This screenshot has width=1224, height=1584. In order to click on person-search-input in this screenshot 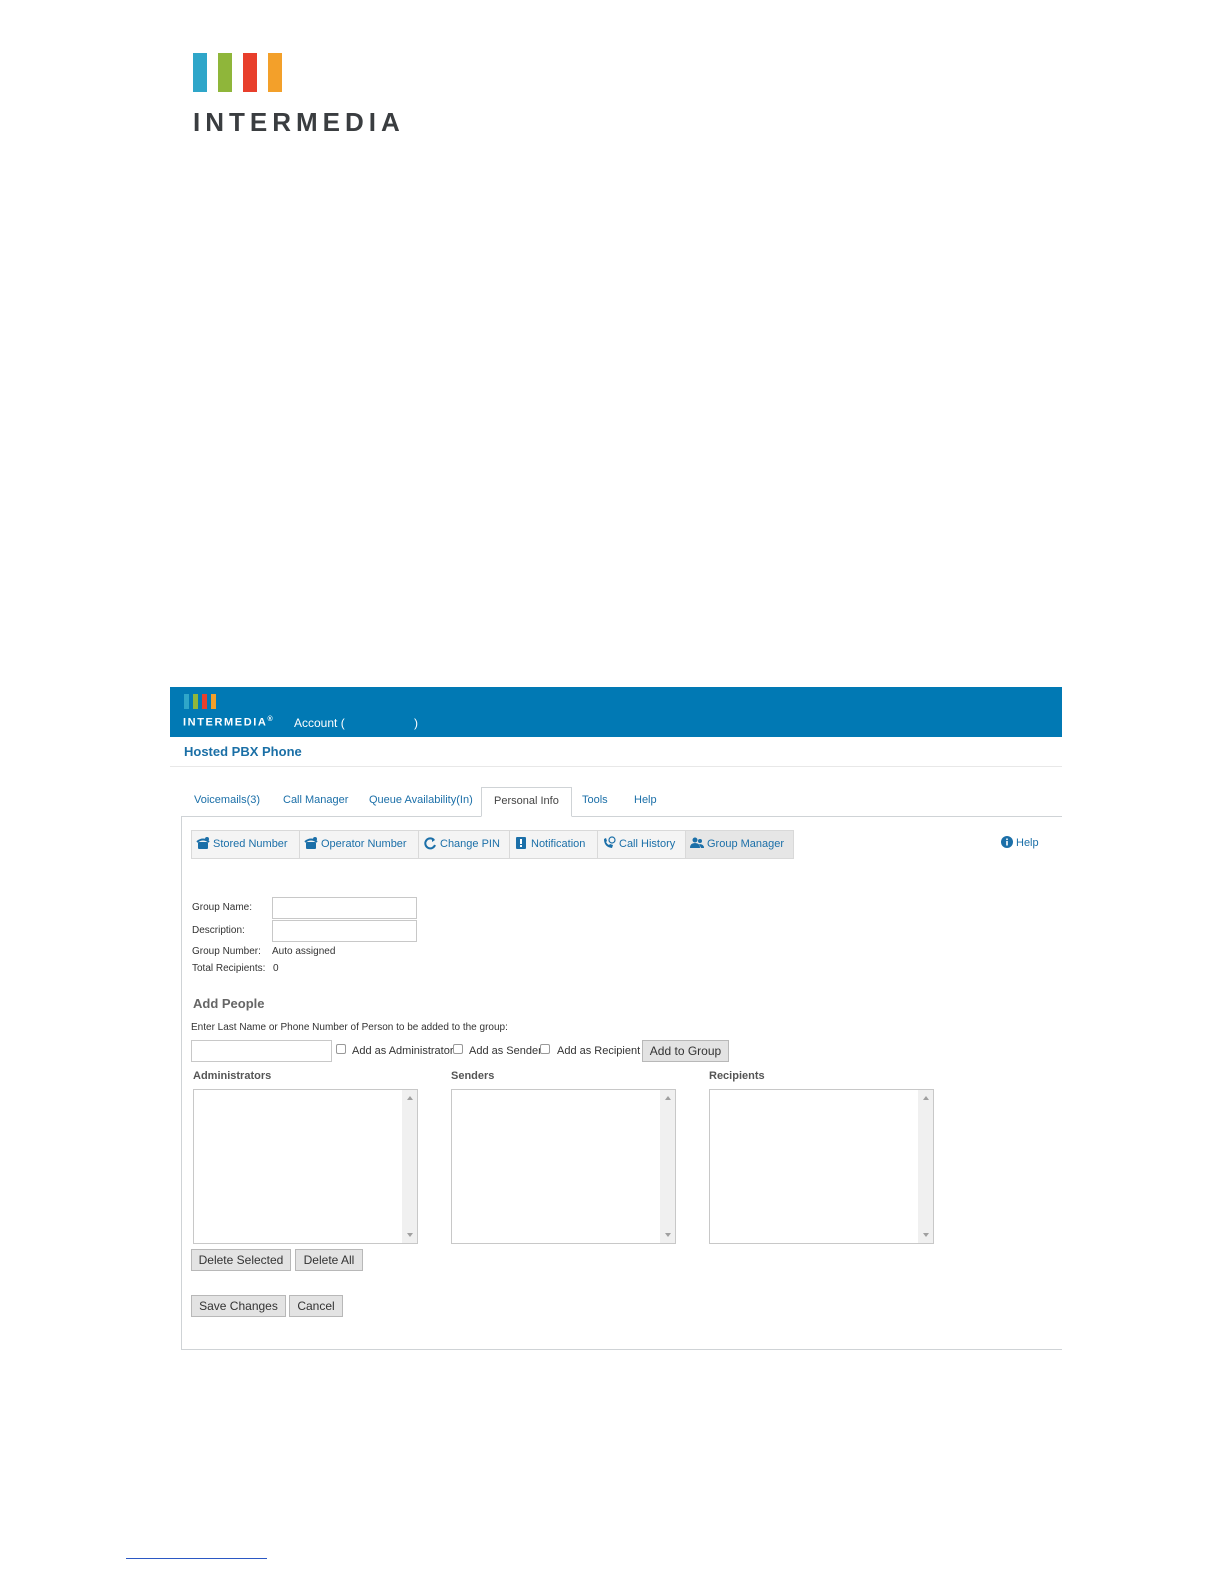, I will do `click(261, 1051)`.